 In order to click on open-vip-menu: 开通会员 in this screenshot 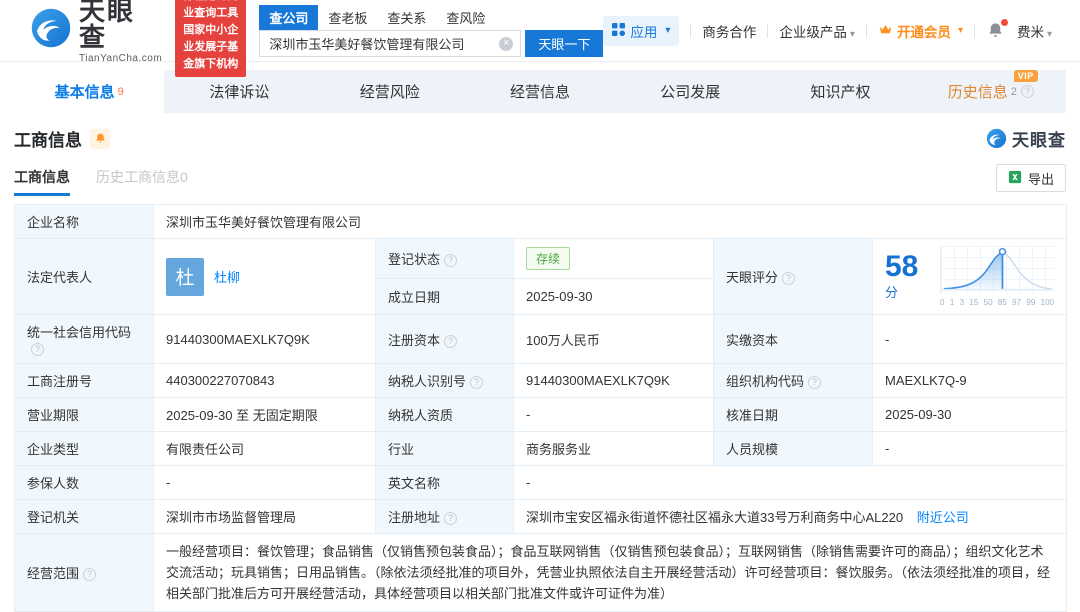, I will do `click(920, 31)`.